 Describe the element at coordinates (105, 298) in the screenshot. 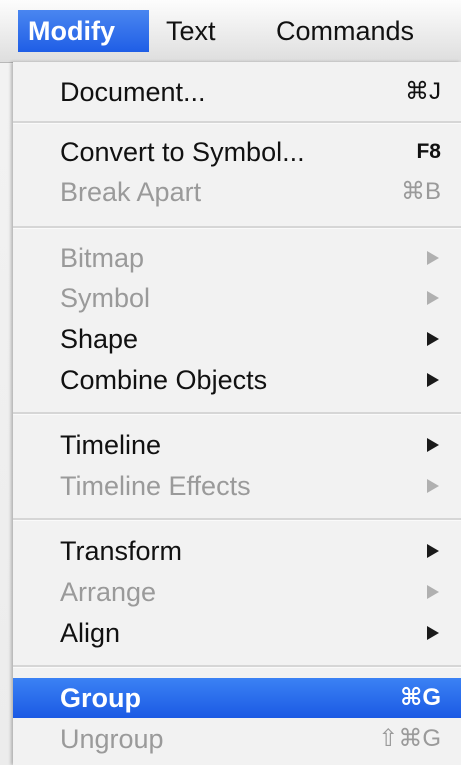

I see `menu-item-label: Symbol` at that location.